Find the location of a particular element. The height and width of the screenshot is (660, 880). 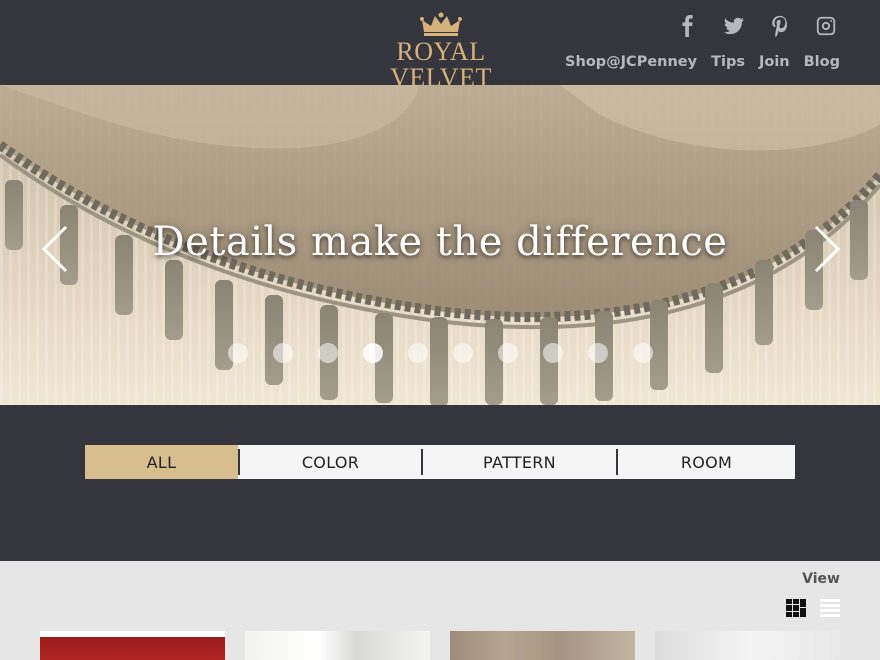

tab-all: ALL is located at coordinates (161, 462).